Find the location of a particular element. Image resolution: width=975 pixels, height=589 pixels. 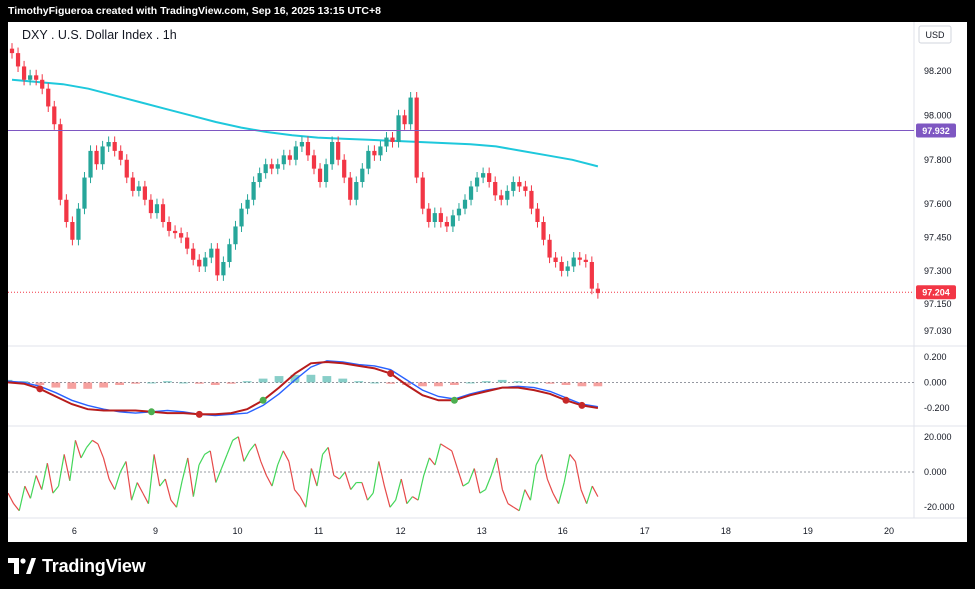

currency-button: USD is located at coordinates (935, 34).